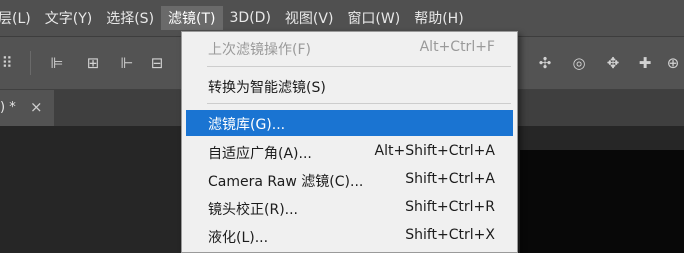  Describe the element at coordinates (673, 63) in the screenshot. I see `3d-move-icon: ⊕` at that location.